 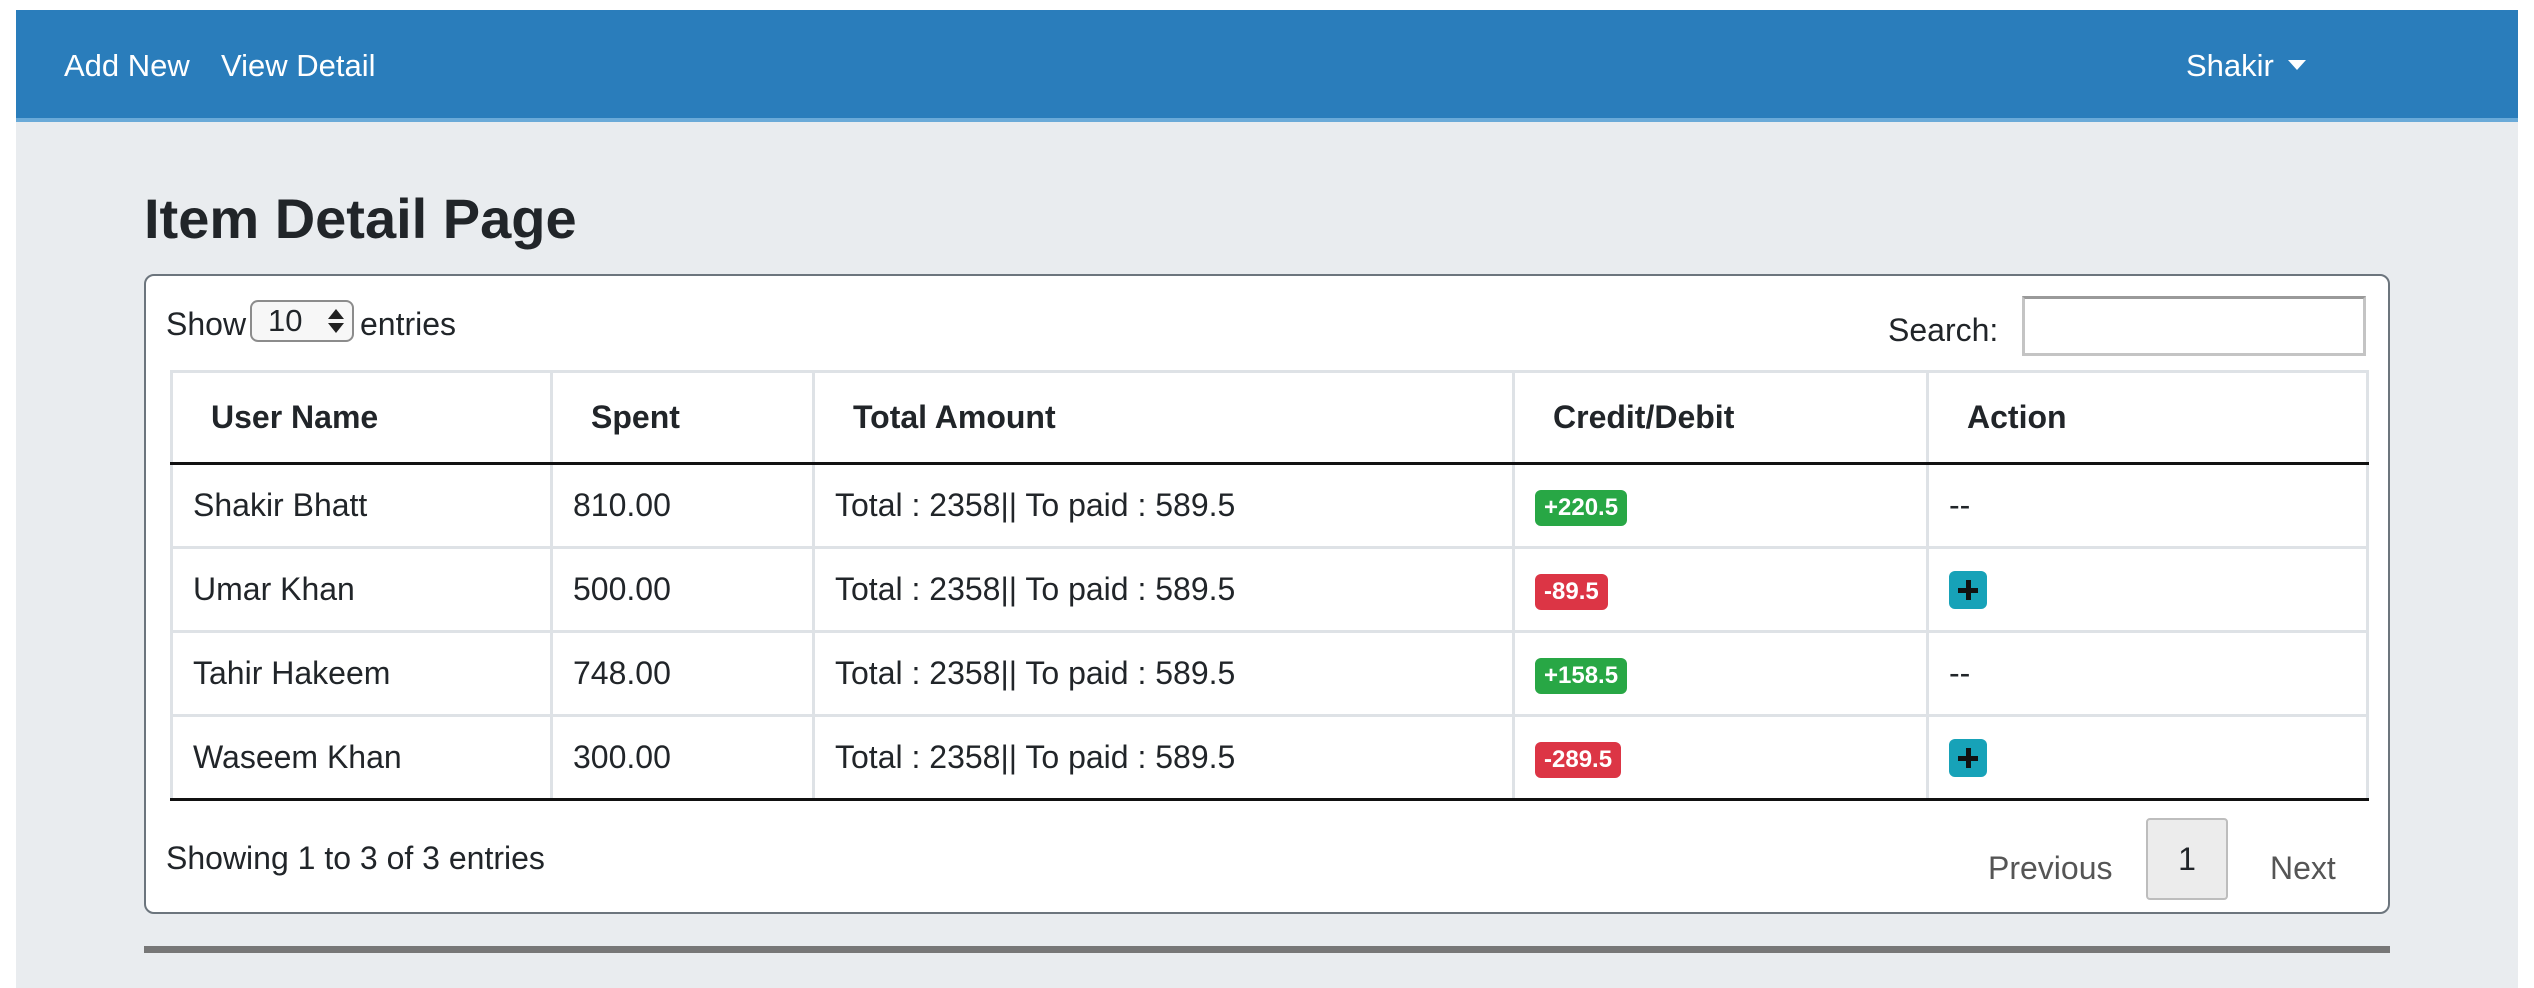 What do you see at coordinates (2187, 859) in the screenshot?
I see `pagination-page-1: 1` at bounding box center [2187, 859].